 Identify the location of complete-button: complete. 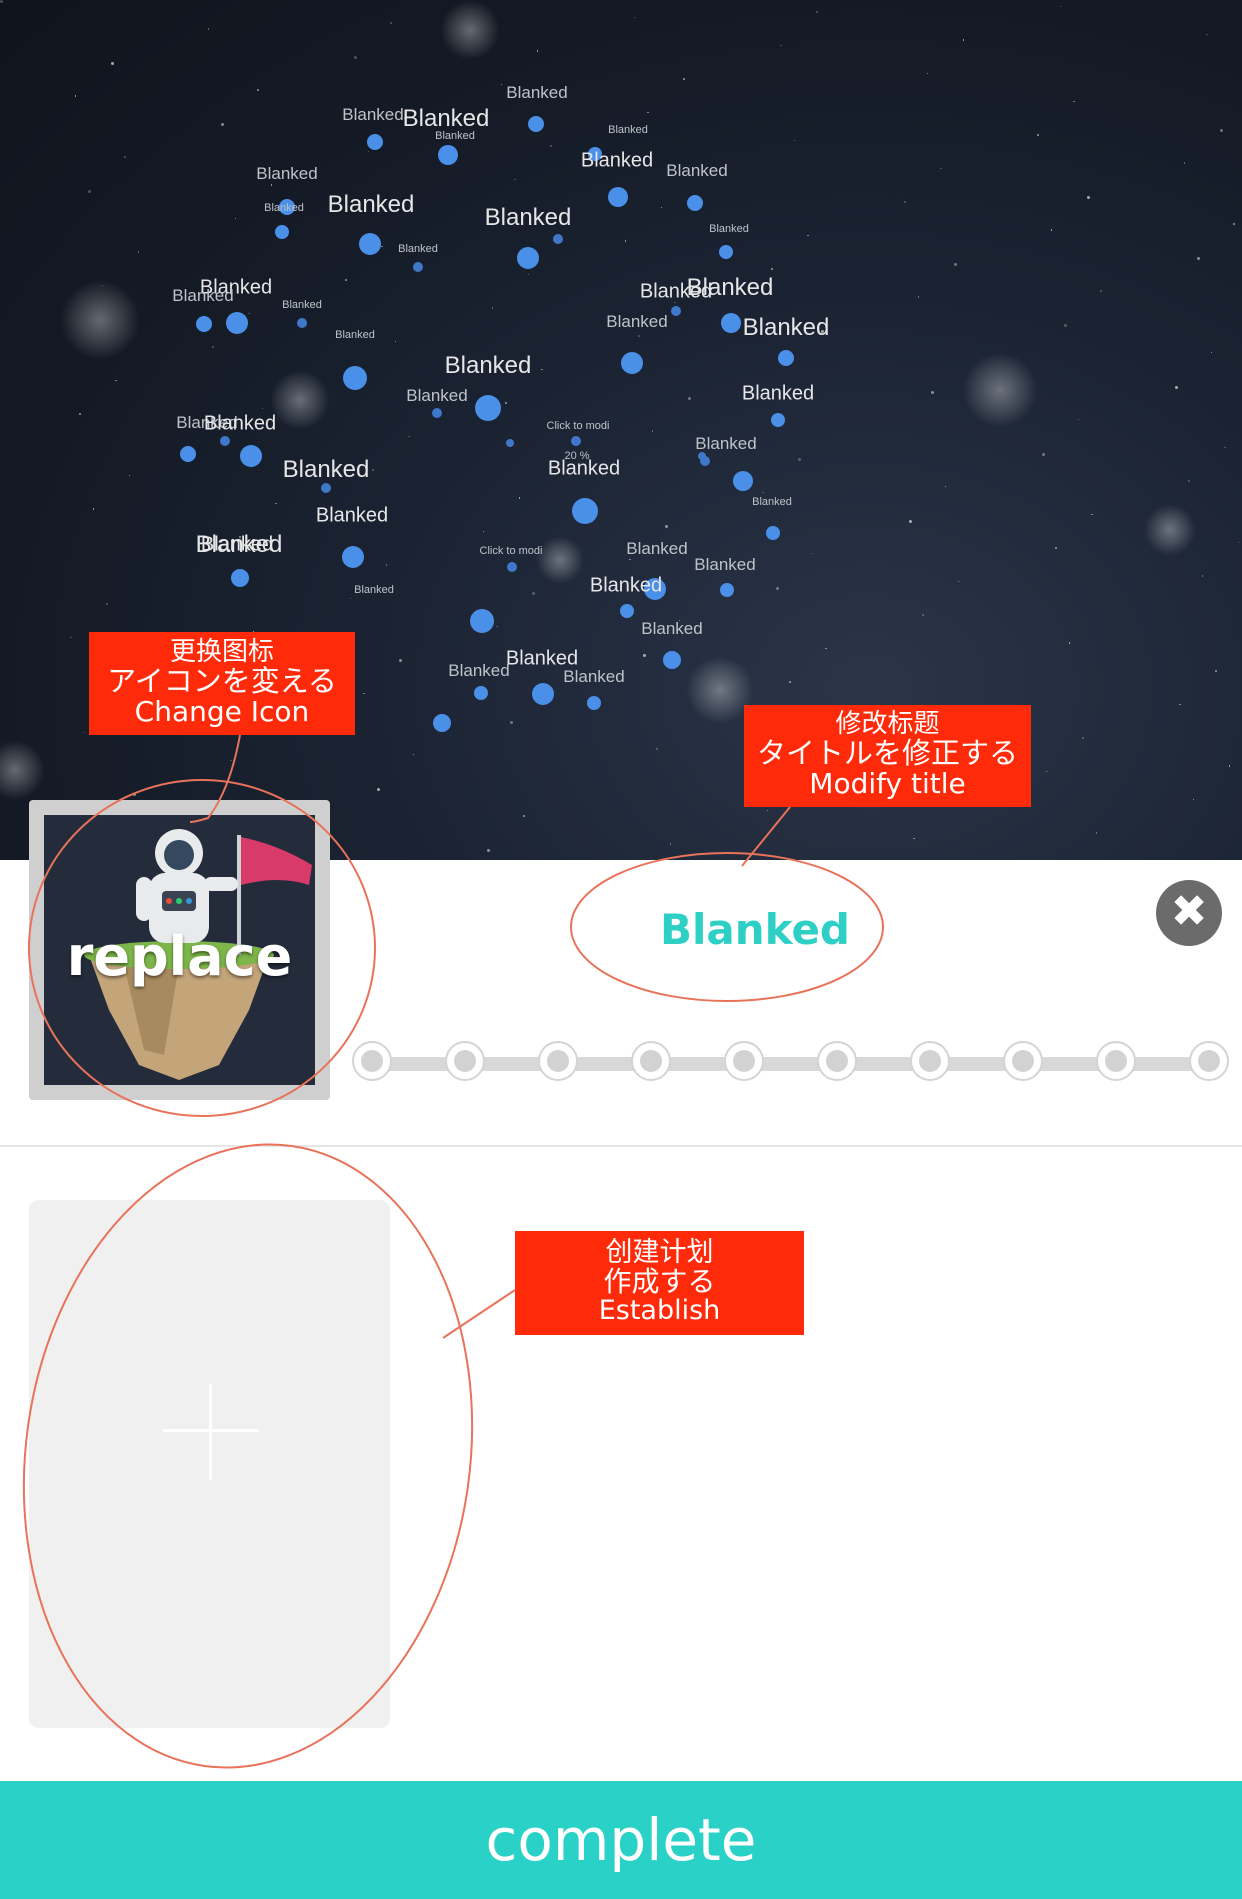
(621, 1840).